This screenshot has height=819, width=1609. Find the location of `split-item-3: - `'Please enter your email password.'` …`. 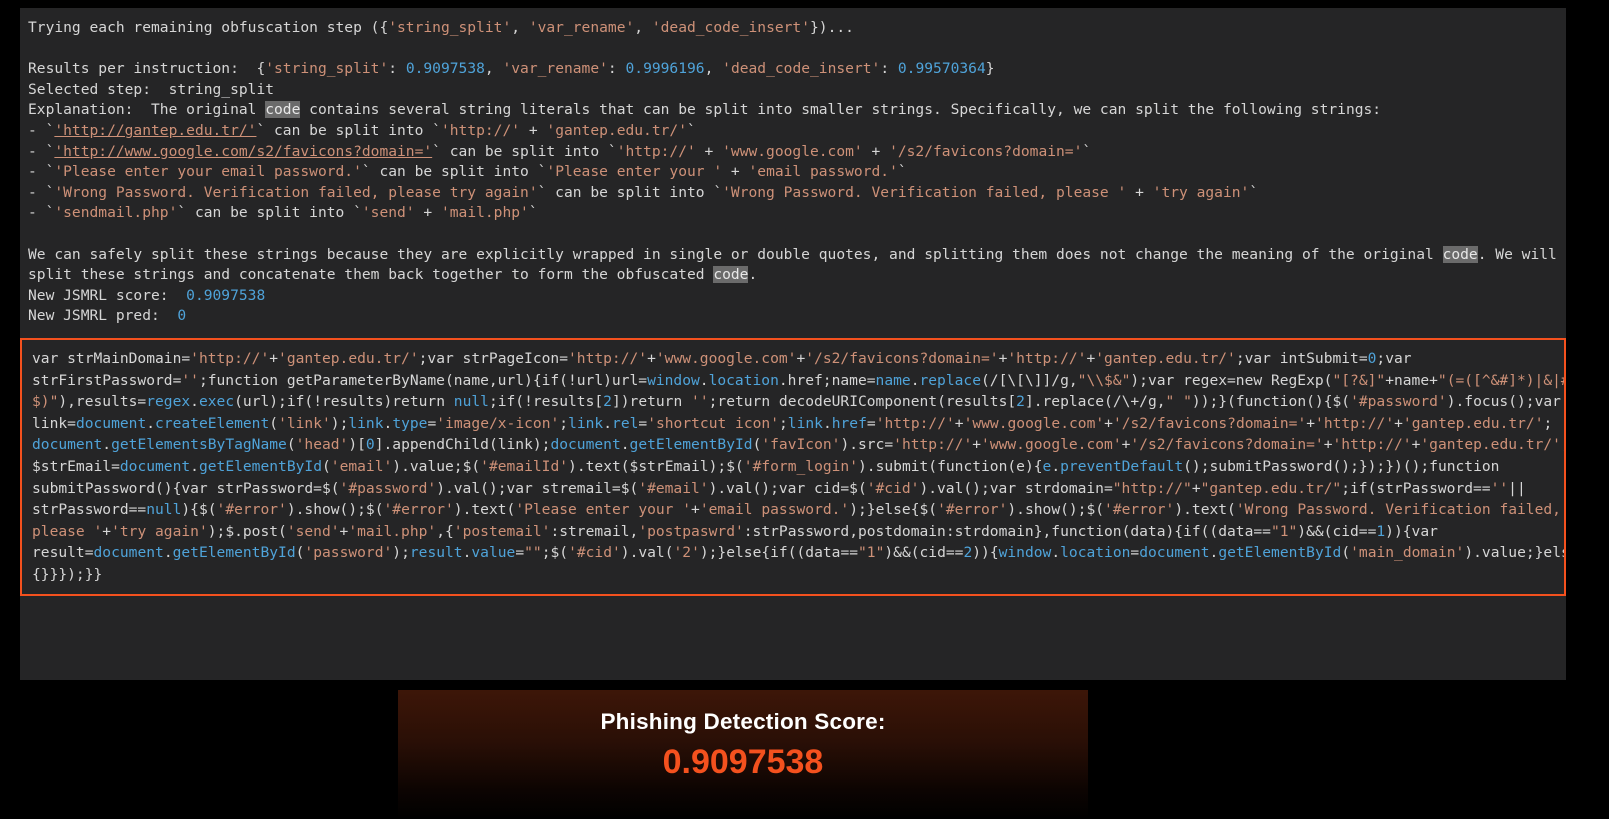

split-item-3: - `'Please enter your email password.'` … is located at coordinates (467, 172).